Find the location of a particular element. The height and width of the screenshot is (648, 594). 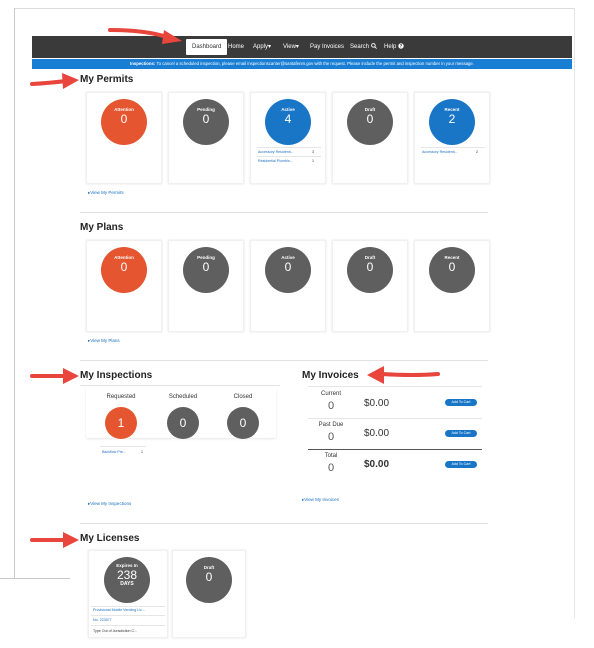

nav-view: View▾ is located at coordinates (291, 47).